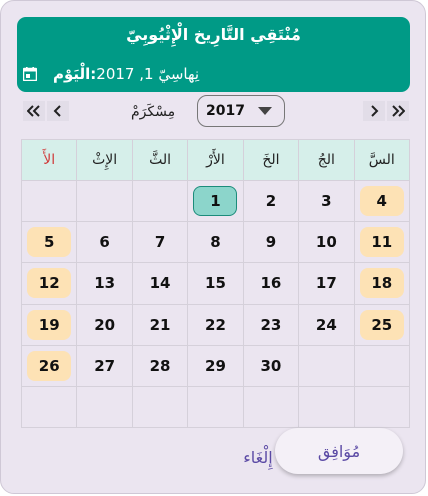 The width and height of the screenshot is (428, 496). I want to click on day-cell: 4, so click(382, 202).